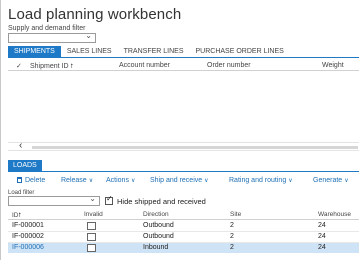 The height and width of the screenshot is (260, 359). I want to click on actions-menu: Actions ∨, so click(120, 180).